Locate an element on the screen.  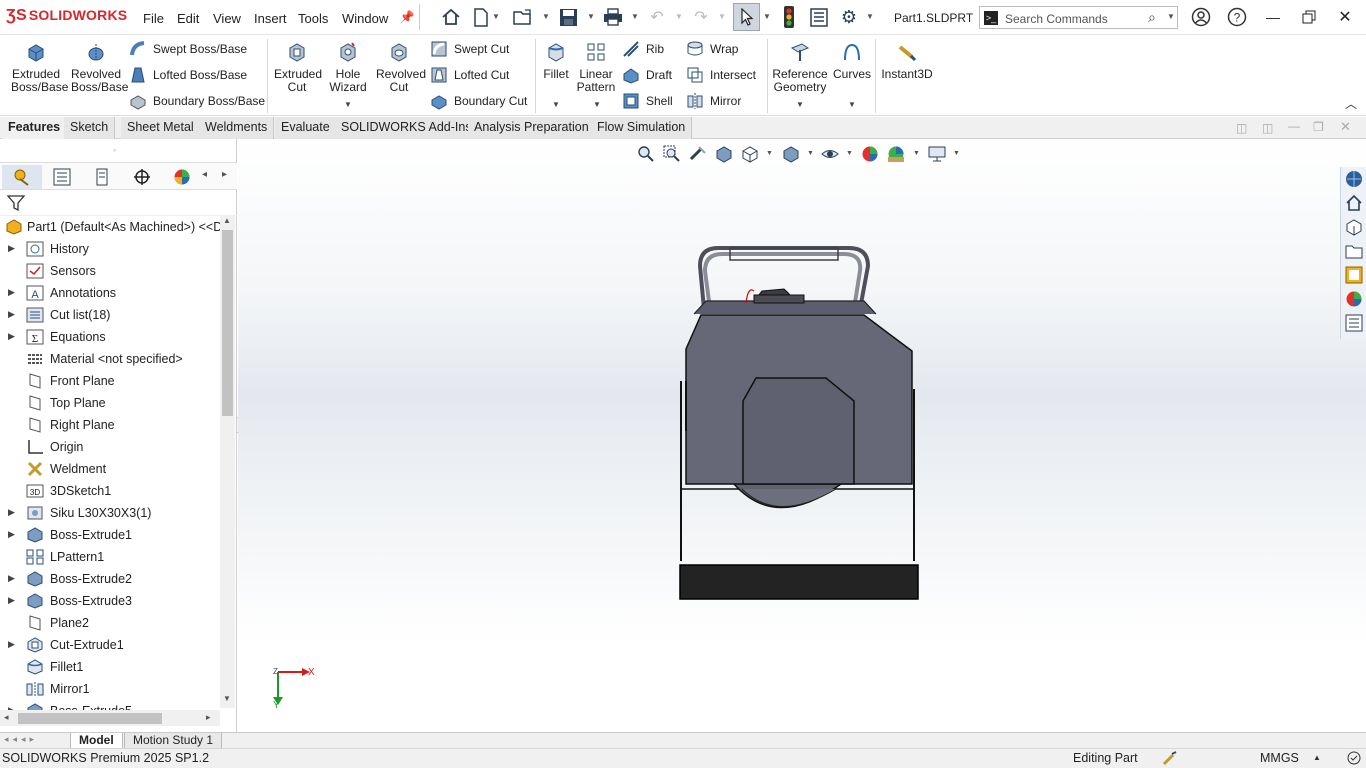
reference-geometry-dropdown-icon: ▼ is located at coordinates (800, 104).